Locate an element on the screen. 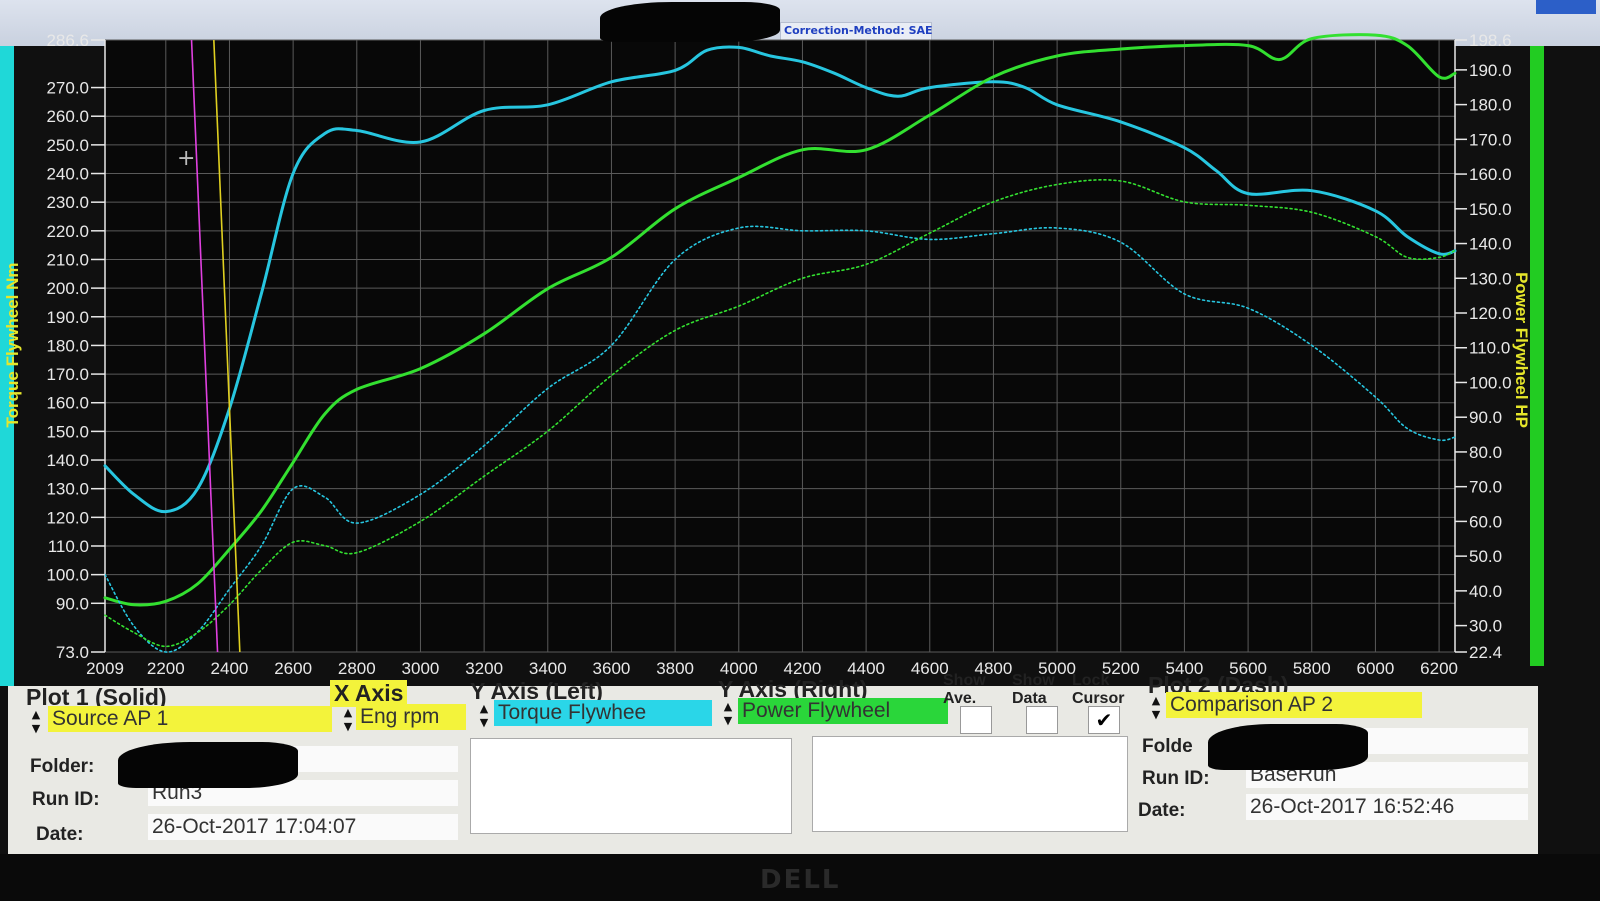 The width and height of the screenshot is (1600, 901). y-right-tick-label: 198.6 is located at coordinates (1490, 40).